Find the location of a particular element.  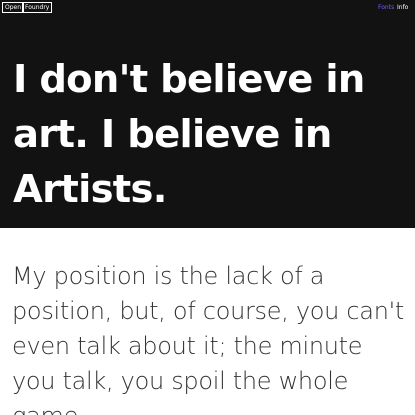

top-nav: Open Foundry Fonts Info is located at coordinates (207, 8).